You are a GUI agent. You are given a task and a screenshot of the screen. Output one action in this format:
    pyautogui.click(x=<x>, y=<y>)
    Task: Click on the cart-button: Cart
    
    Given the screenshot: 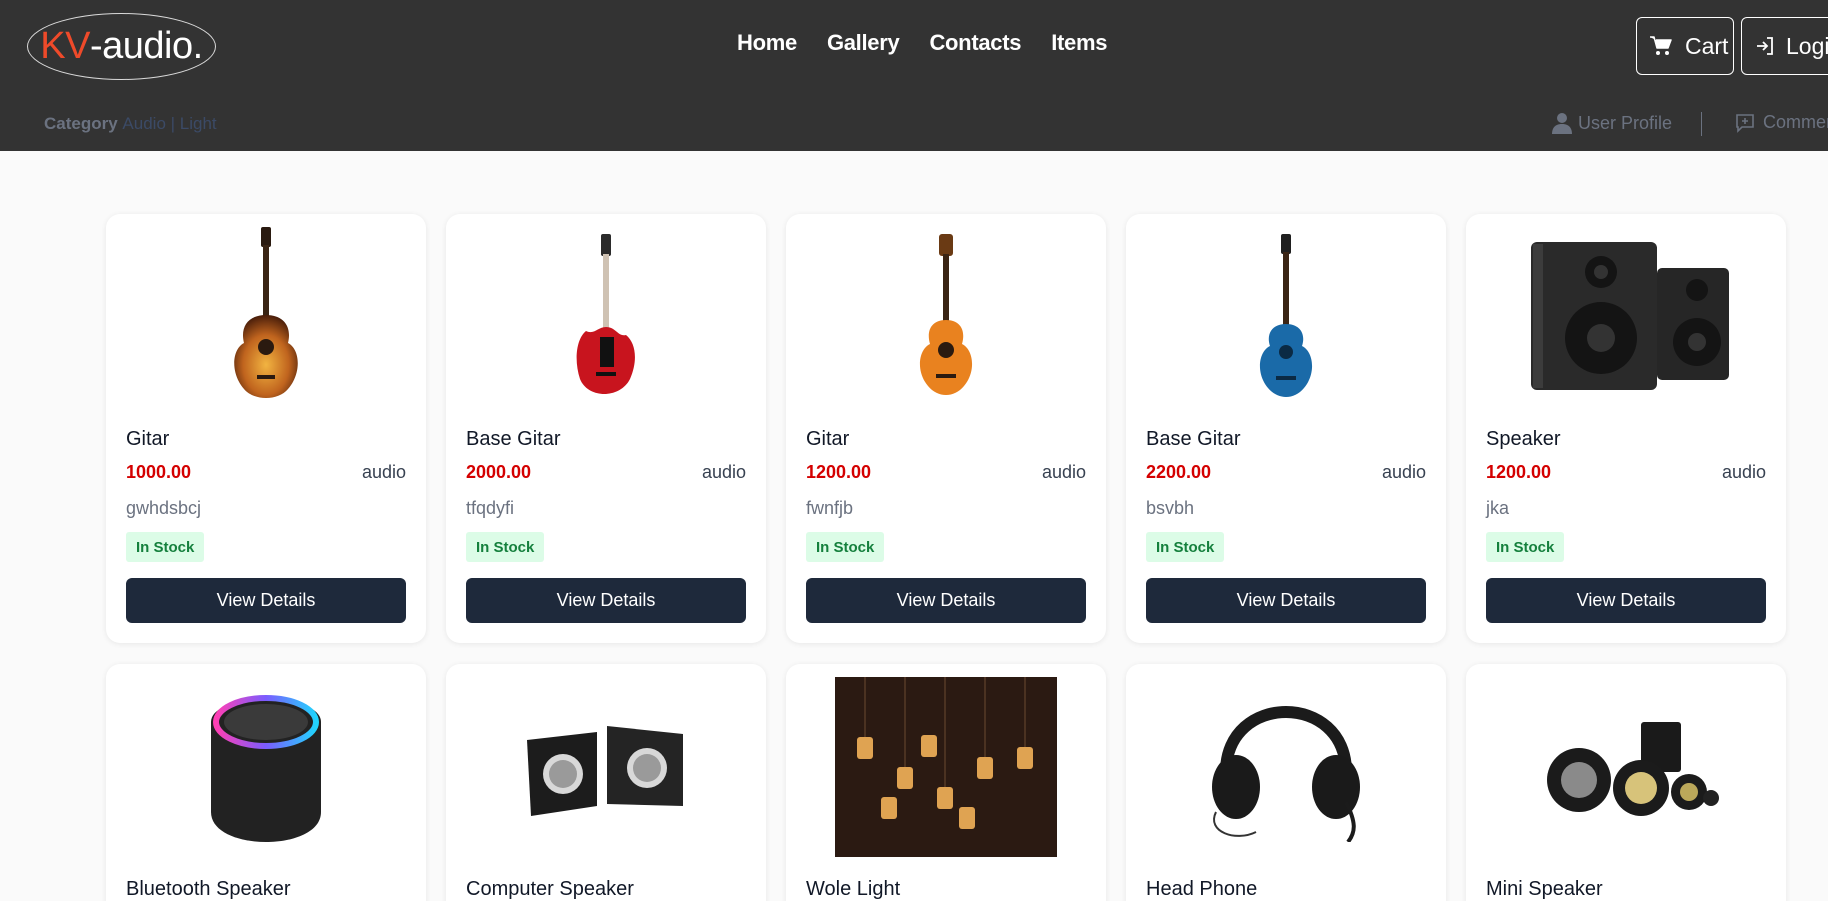 What is the action you would take?
    pyautogui.click(x=1685, y=46)
    